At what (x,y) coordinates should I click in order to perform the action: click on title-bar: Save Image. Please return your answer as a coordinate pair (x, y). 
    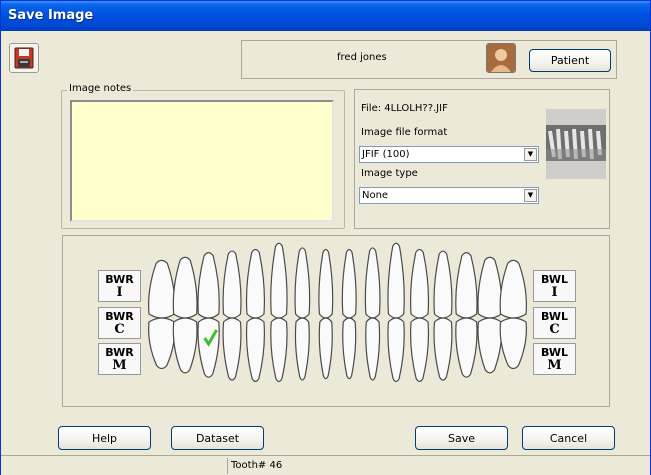
    Looking at the image, I should click on (325, 16).